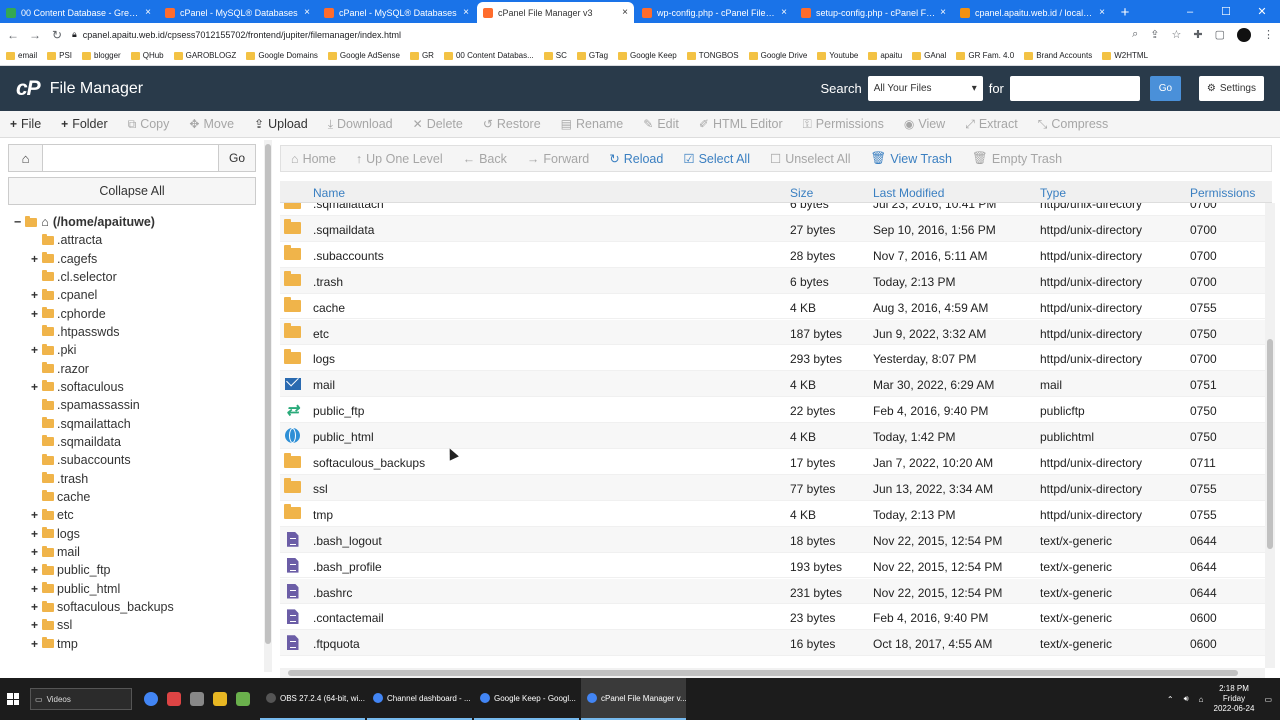 The width and height of the screenshot is (1280, 720). What do you see at coordinates (1220, 35) in the screenshot?
I see `sidebar-icon: ▢` at bounding box center [1220, 35].